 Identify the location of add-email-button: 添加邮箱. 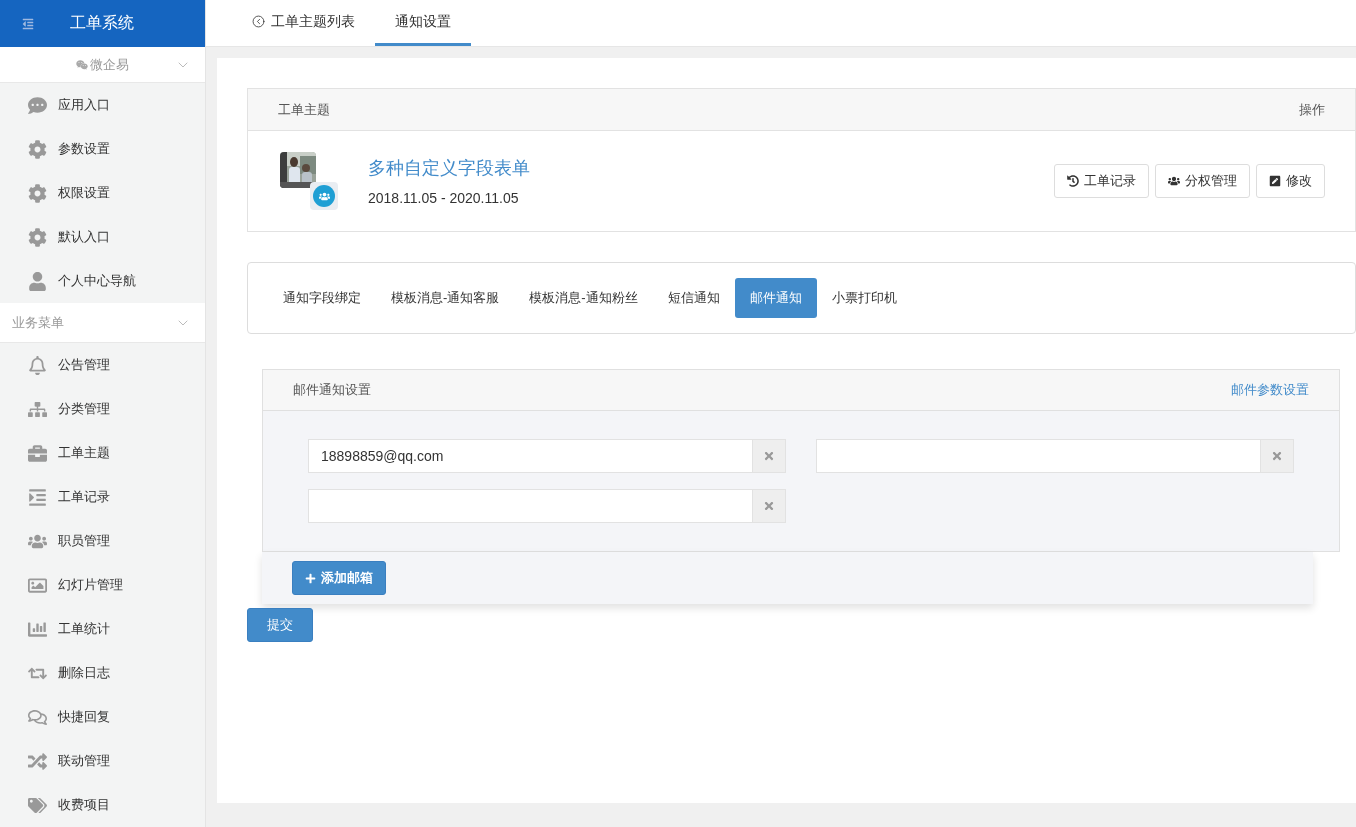
(339, 578).